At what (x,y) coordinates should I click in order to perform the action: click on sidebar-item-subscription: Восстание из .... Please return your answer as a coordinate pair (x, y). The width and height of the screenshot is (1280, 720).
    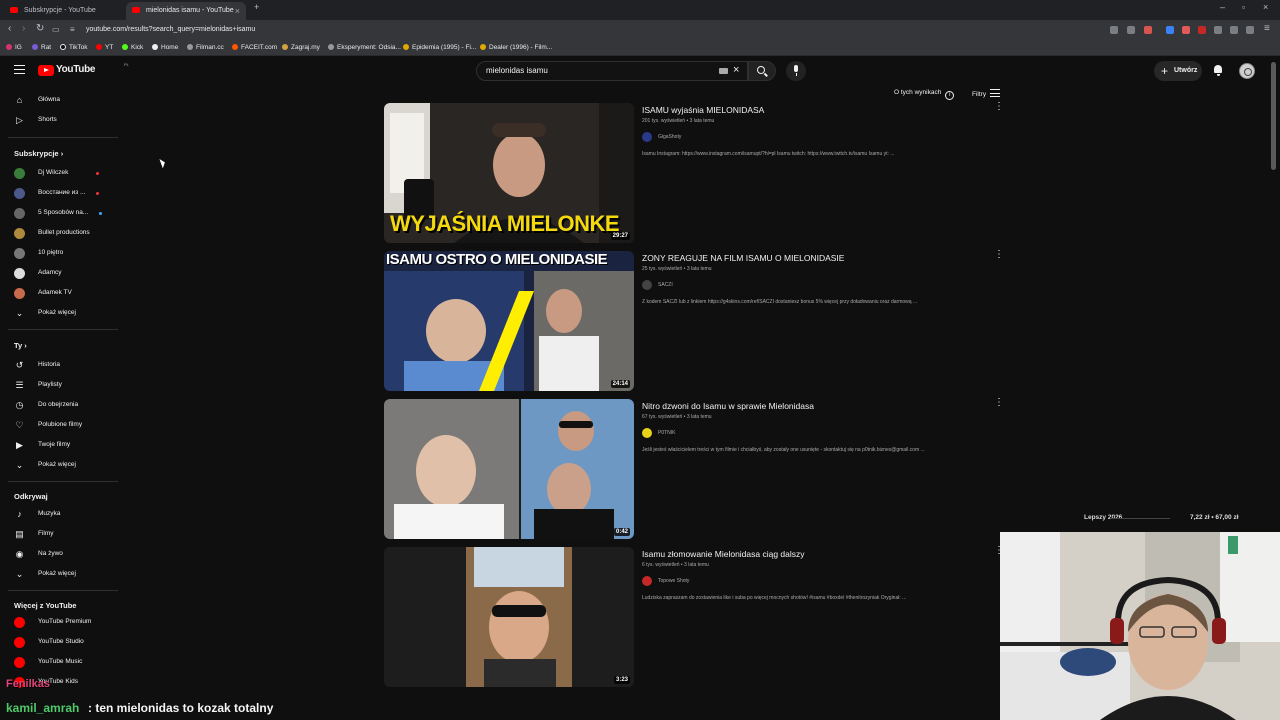
    Looking at the image, I should click on (60, 193).